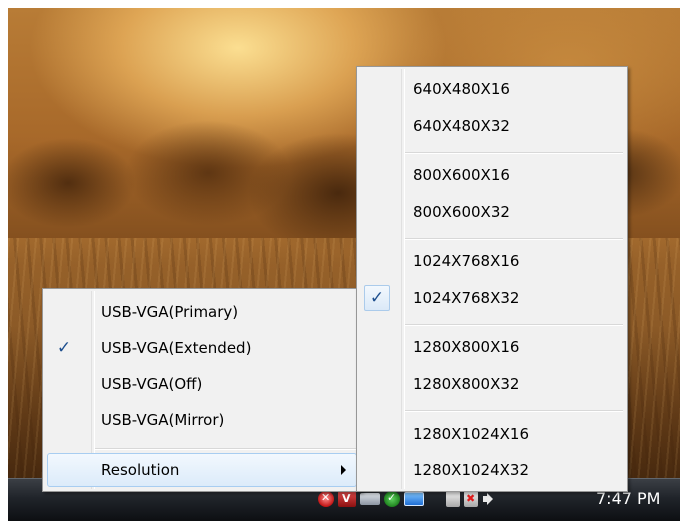 The height and width of the screenshot is (521, 680). Describe the element at coordinates (466, 298) in the screenshot. I see `menu-item-label: 1024X768X32` at that location.